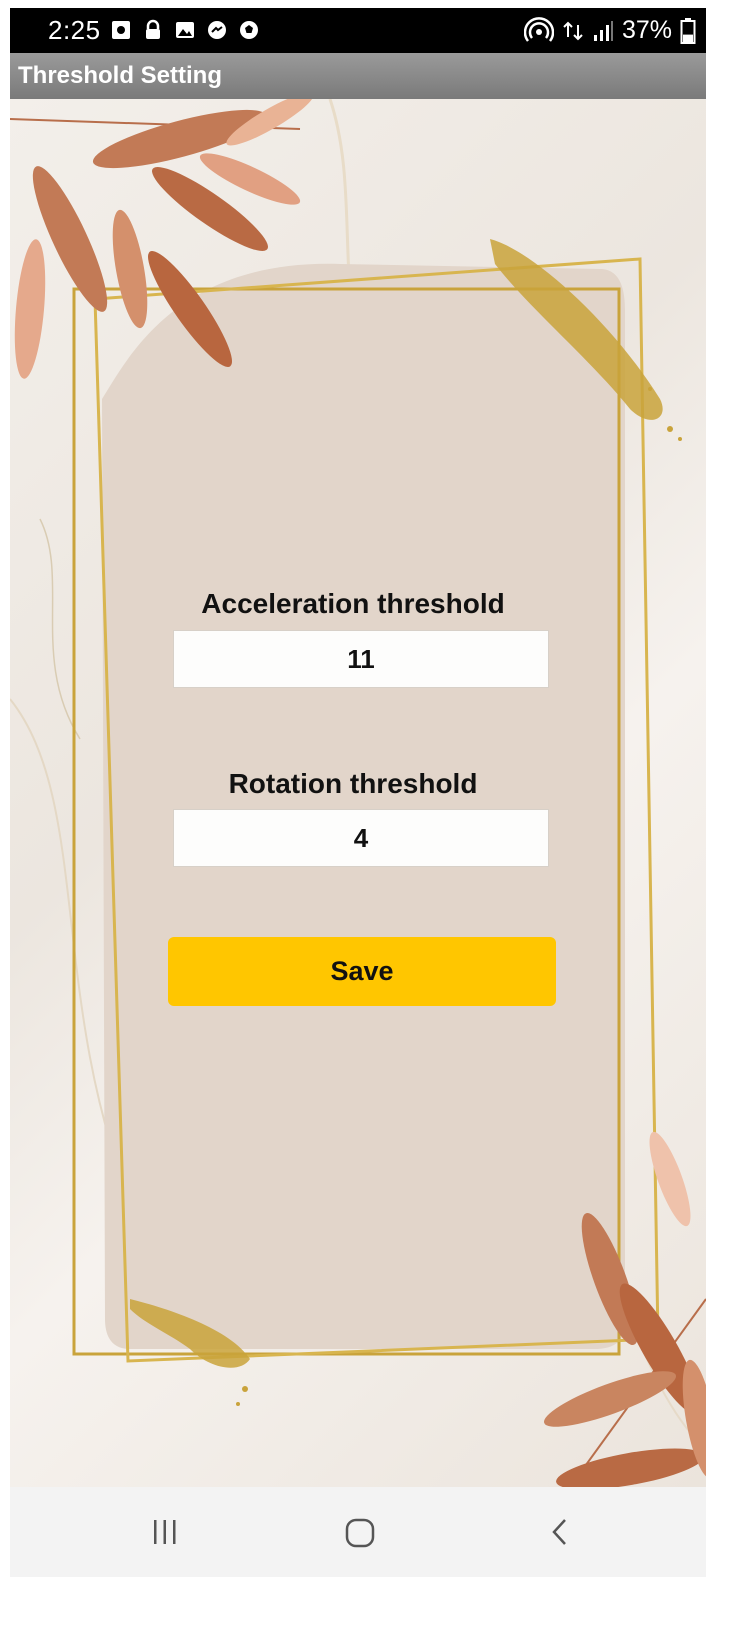 This screenshot has width=732, height=1625. What do you see at coordinates (362, 971) in the screenshot?
I see `save-button: Save` at bounding box center [362, 971].